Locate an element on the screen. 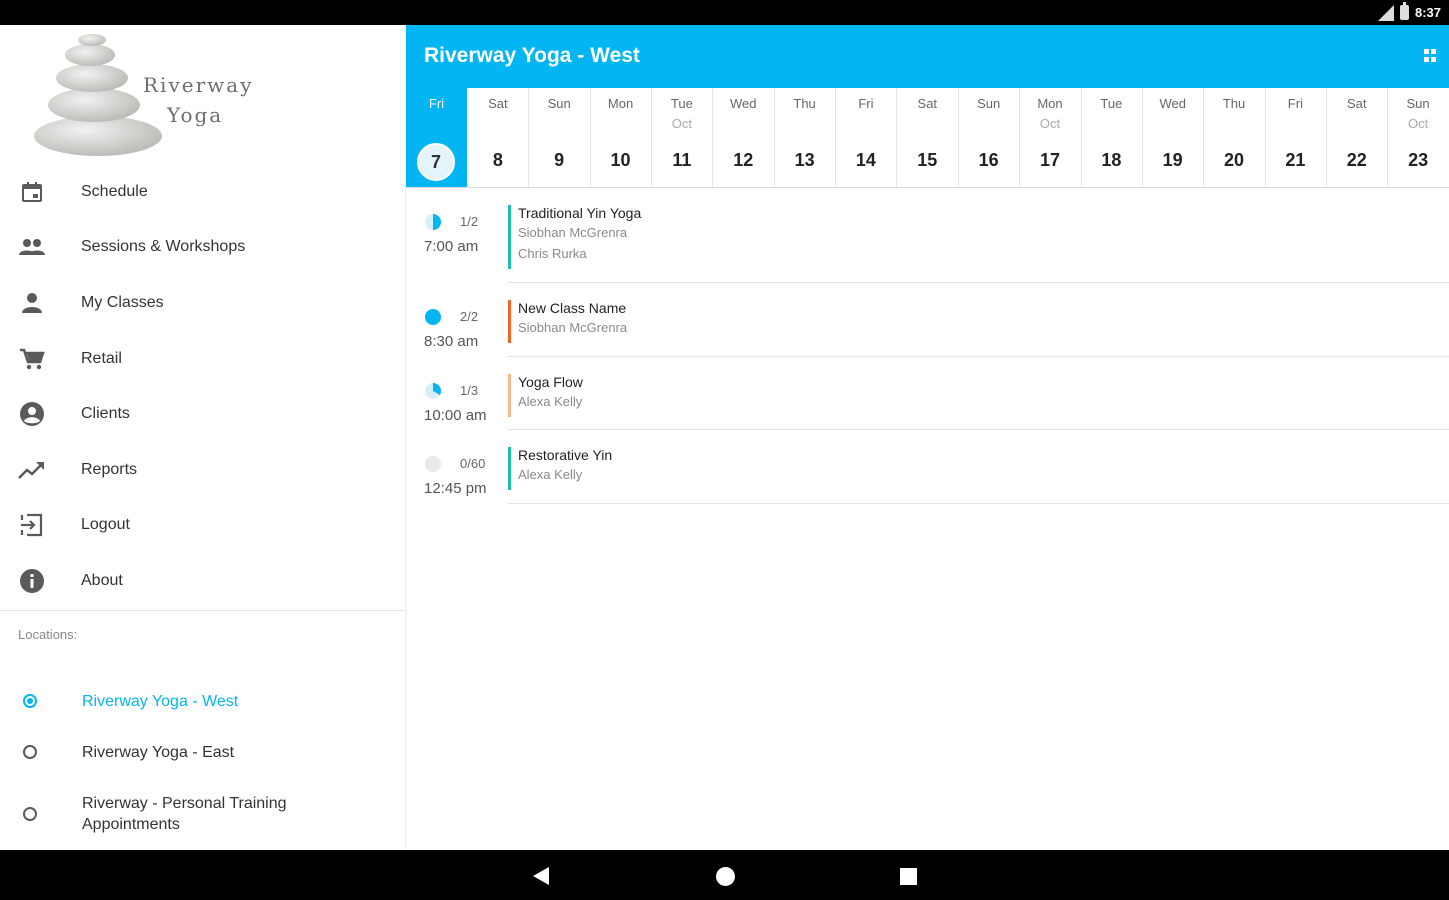  nav-item-about: About is located at coordinates (202, 581).